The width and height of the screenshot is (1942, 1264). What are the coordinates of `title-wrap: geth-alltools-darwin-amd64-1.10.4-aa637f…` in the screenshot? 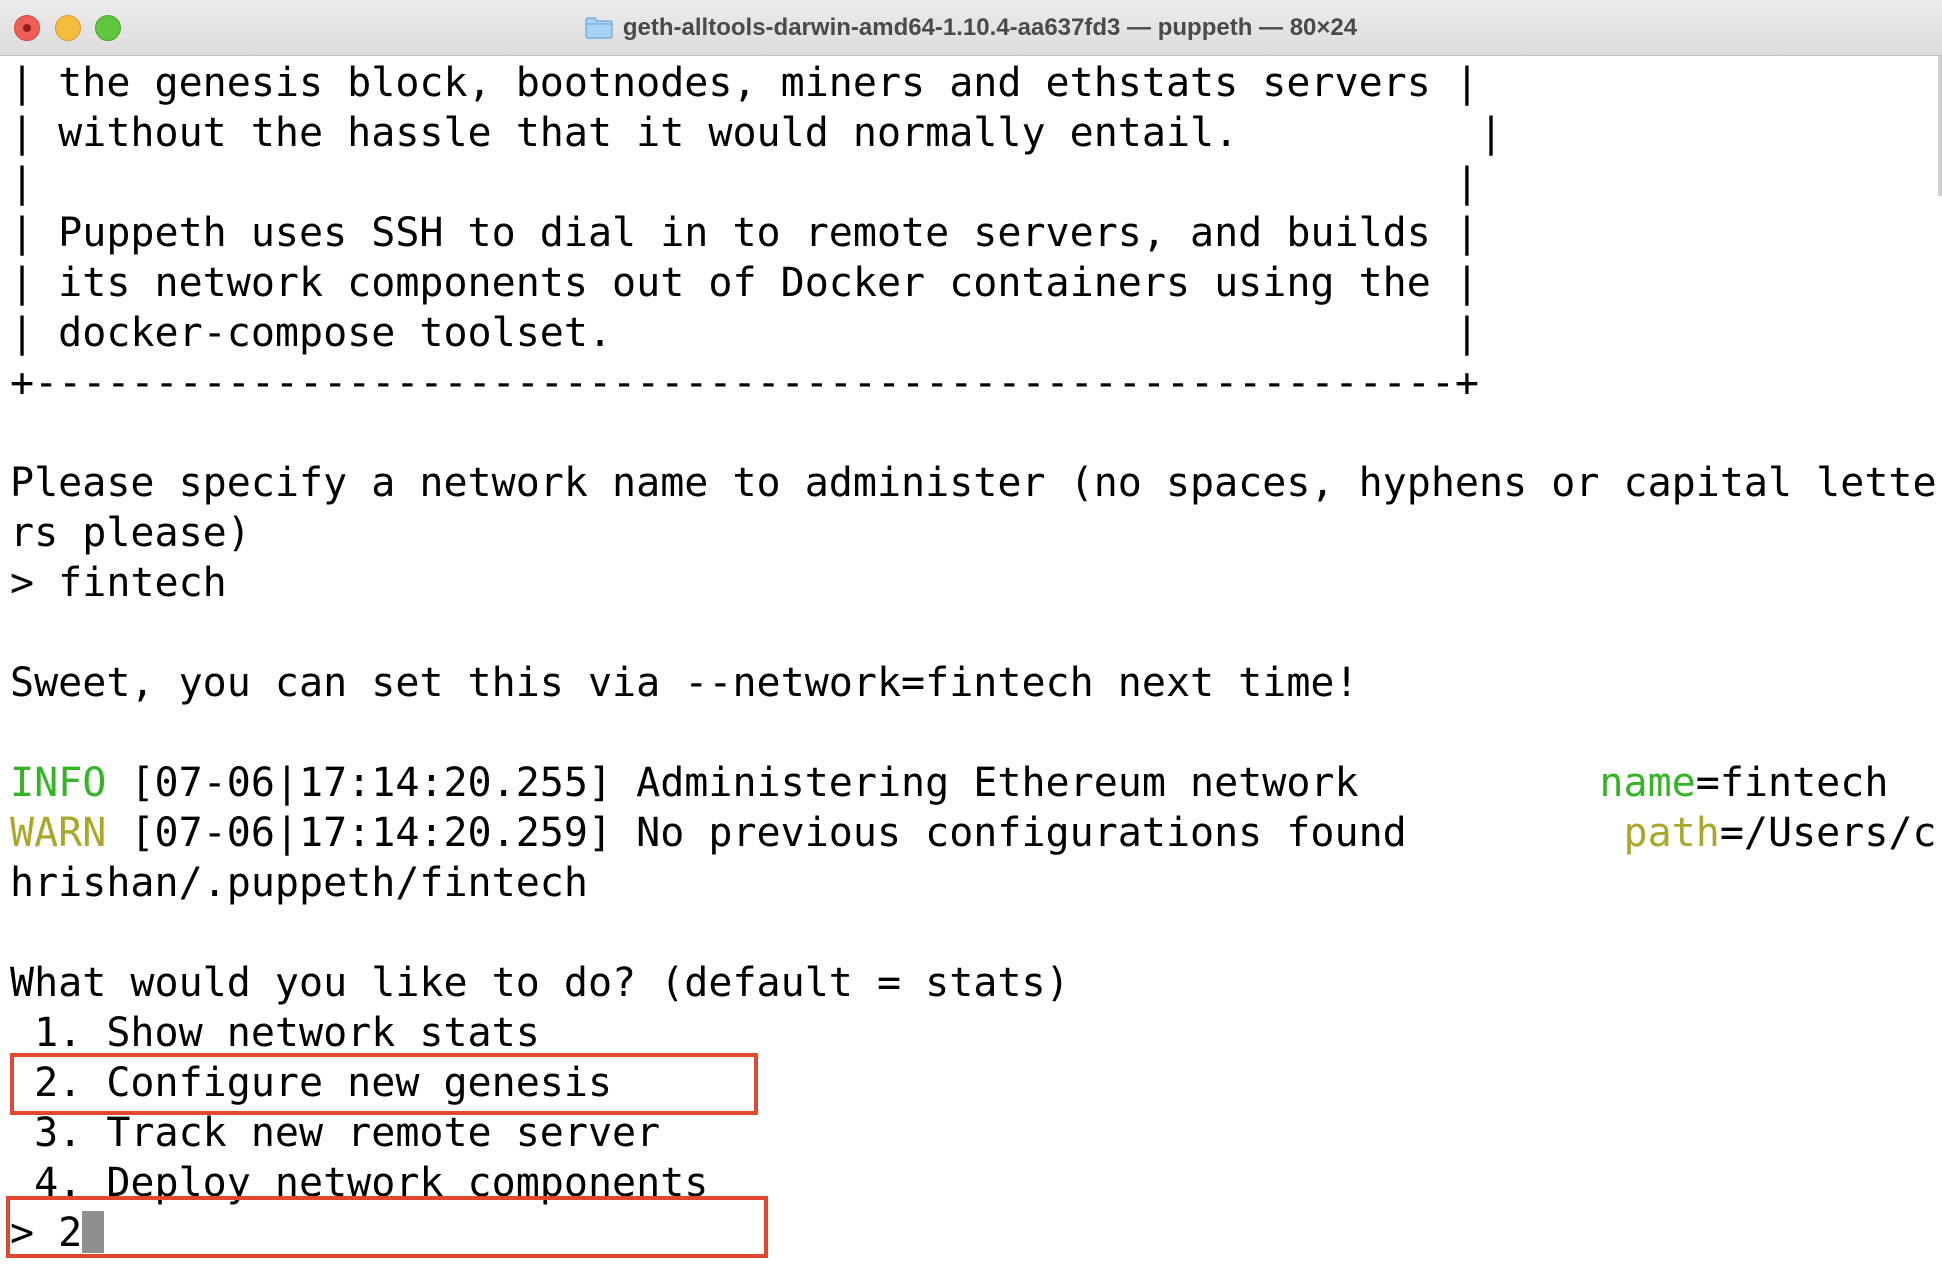 It's located at (971, 27).